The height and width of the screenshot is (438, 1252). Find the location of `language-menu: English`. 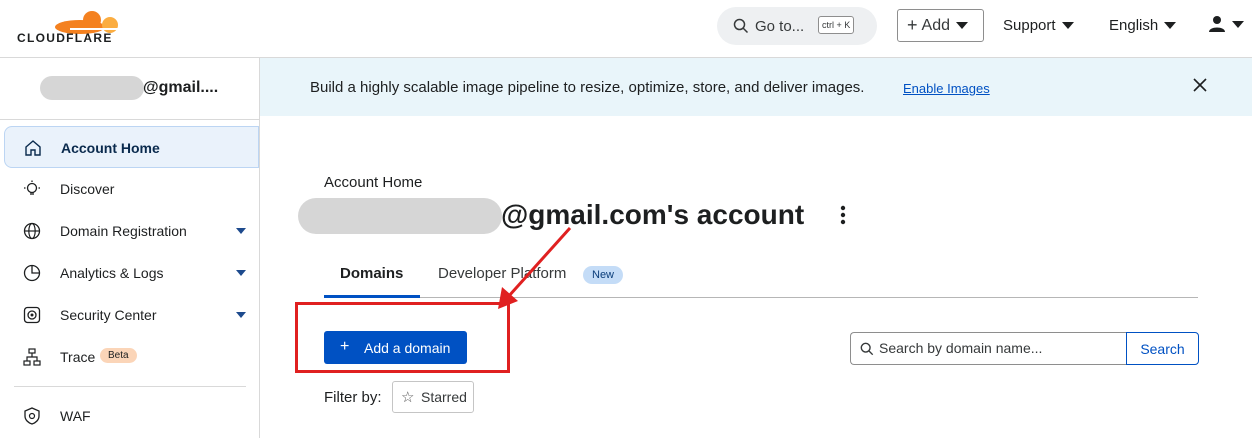

language-menu: English is located at coordinates (1143, 25).